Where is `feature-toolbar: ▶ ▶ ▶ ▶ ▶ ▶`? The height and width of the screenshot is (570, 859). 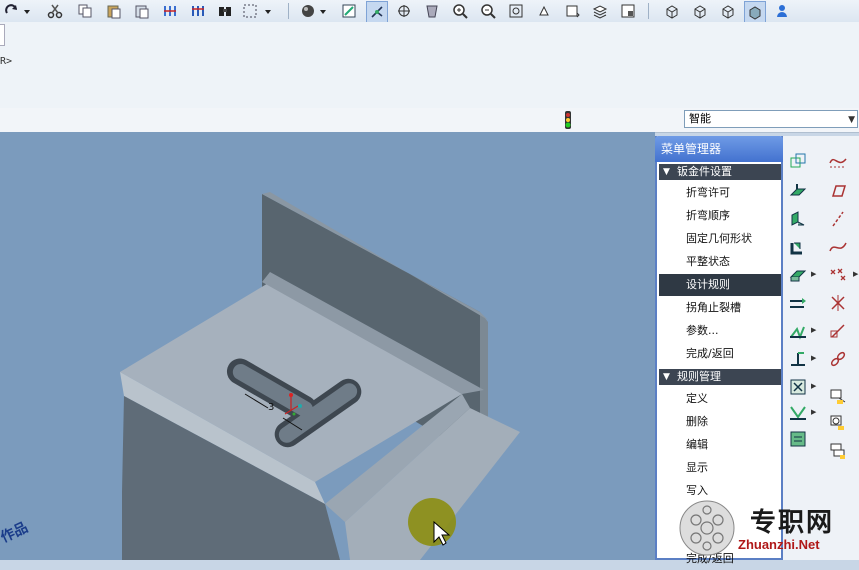 feature-toolbar: ▶ ▶ ▶ ▶ ▶ ▶ is located at coordinates (821, 348).